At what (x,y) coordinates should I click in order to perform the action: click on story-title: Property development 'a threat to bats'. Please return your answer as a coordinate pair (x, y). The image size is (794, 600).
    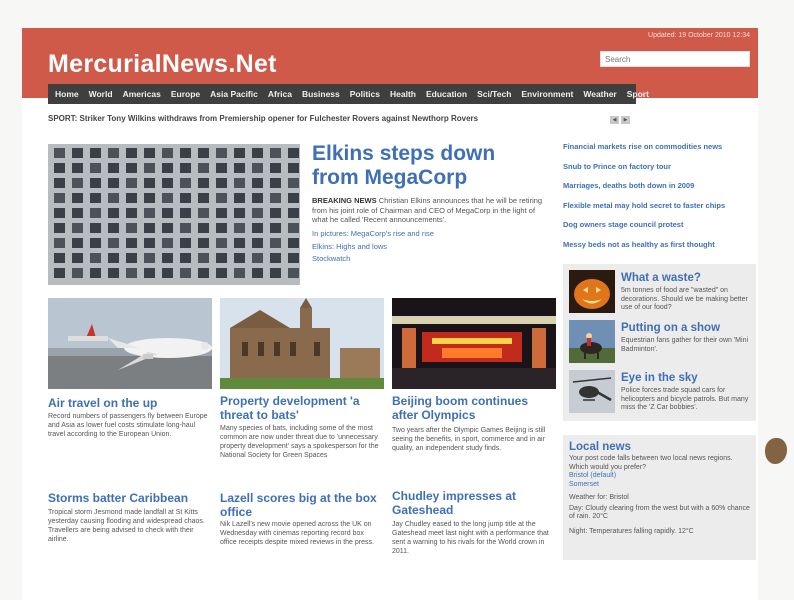
    Looking at the image, I should click on (300, 408).